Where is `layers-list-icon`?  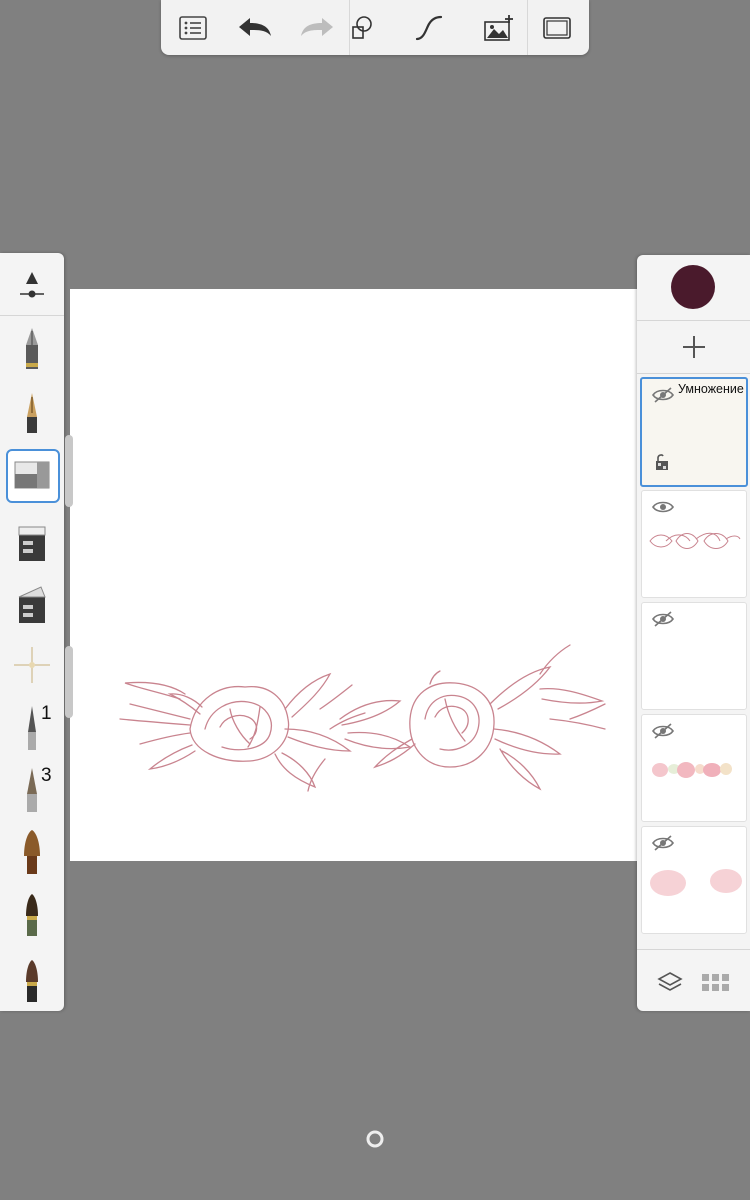 layers-list-icon is located at coordinates (193, 28).